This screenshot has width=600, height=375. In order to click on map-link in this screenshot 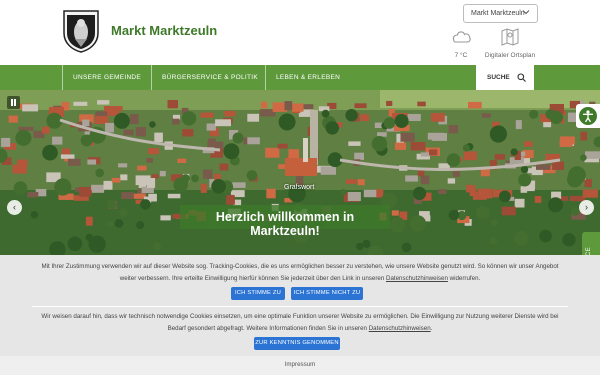, I will do `click(510, 37)`.